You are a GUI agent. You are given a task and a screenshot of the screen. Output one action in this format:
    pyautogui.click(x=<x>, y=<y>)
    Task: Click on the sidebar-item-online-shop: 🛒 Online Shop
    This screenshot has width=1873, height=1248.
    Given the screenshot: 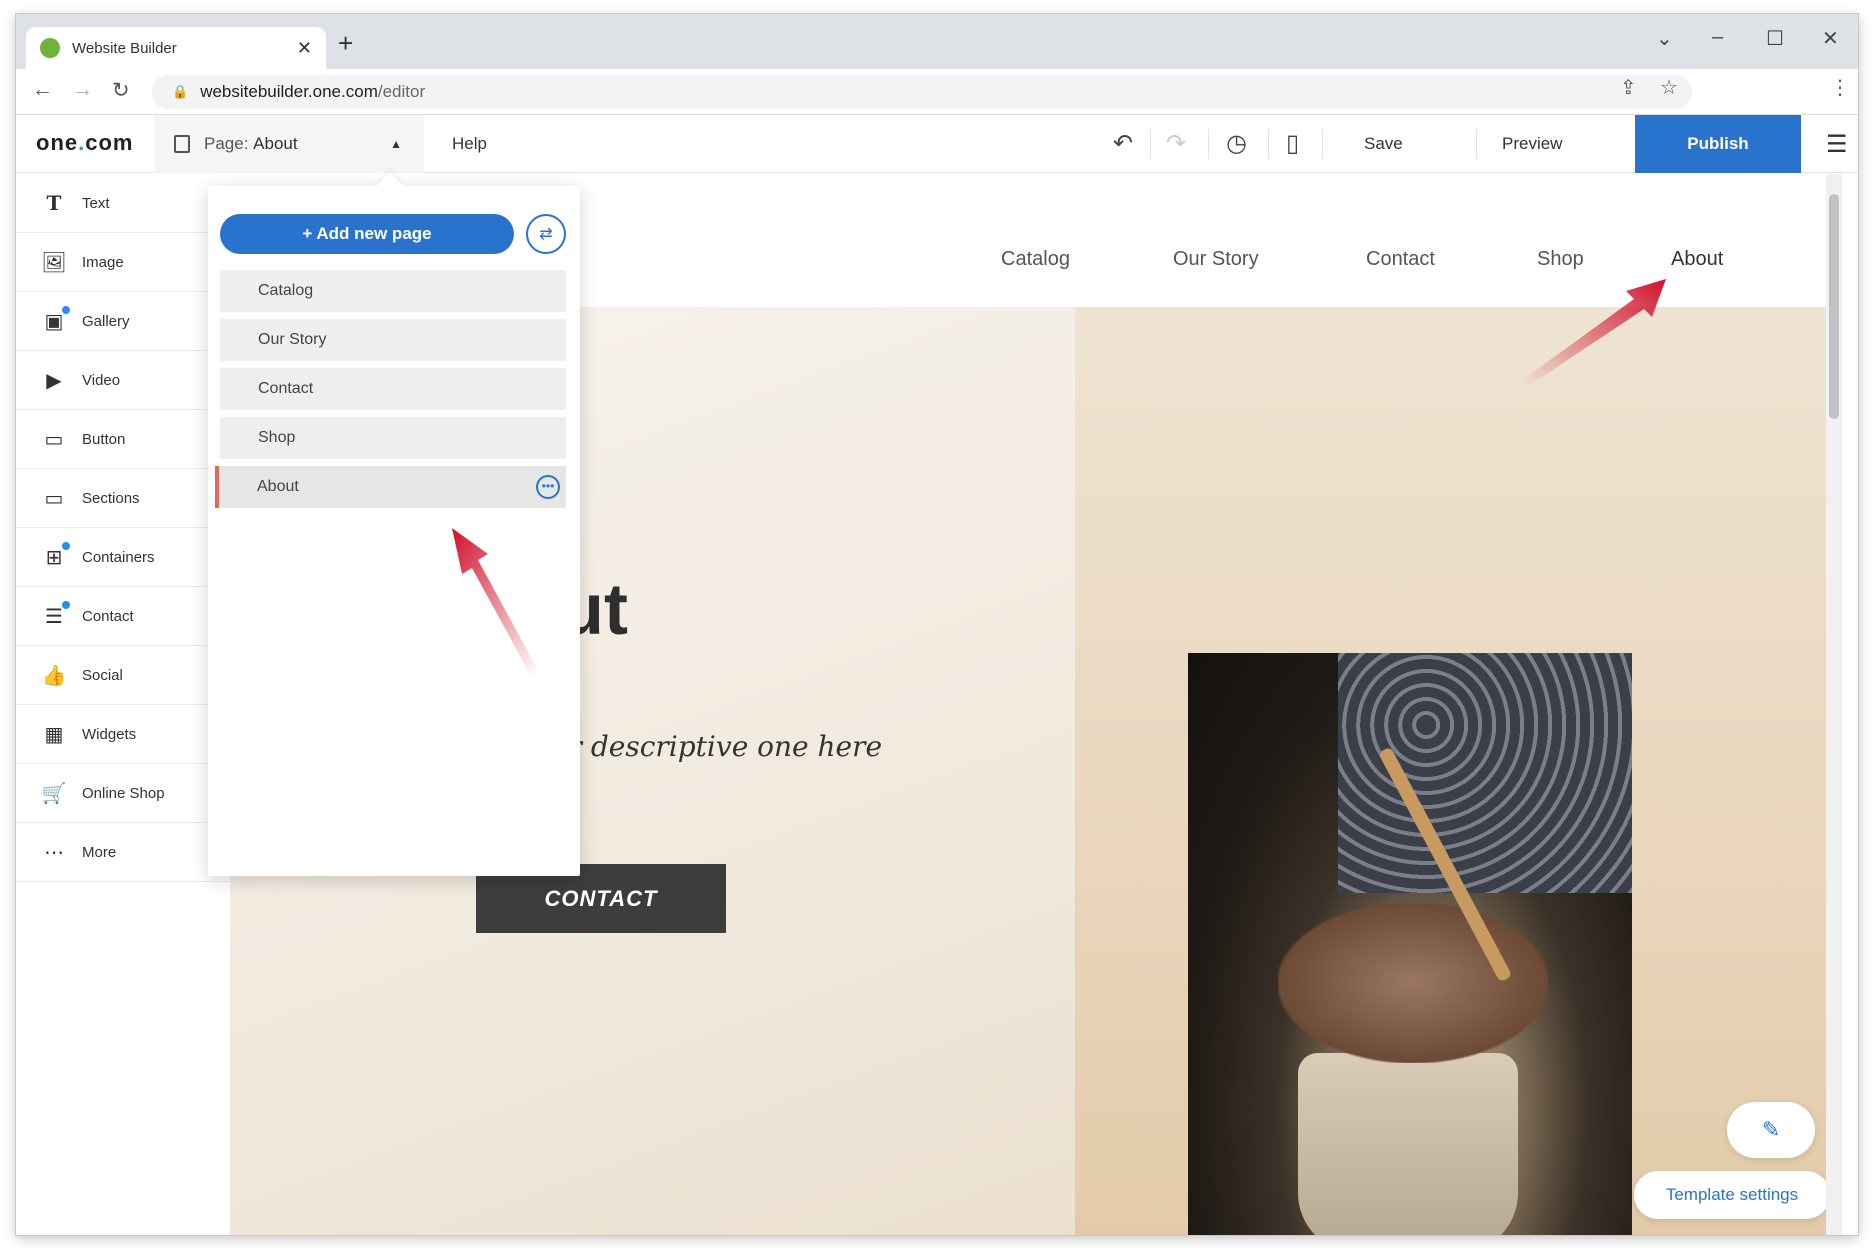 What is the action you would take?
    pyautogui.click(x=123, y=793)
    